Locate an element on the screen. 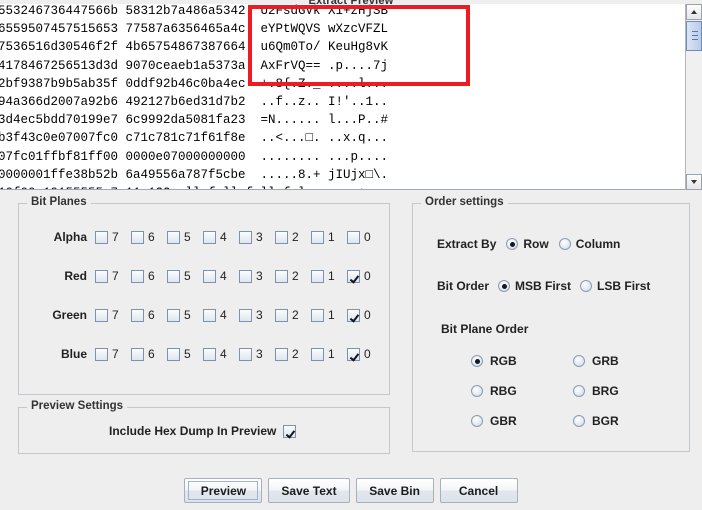  bit-cell-blue-4: 4 is located at coordinates (221, 354).